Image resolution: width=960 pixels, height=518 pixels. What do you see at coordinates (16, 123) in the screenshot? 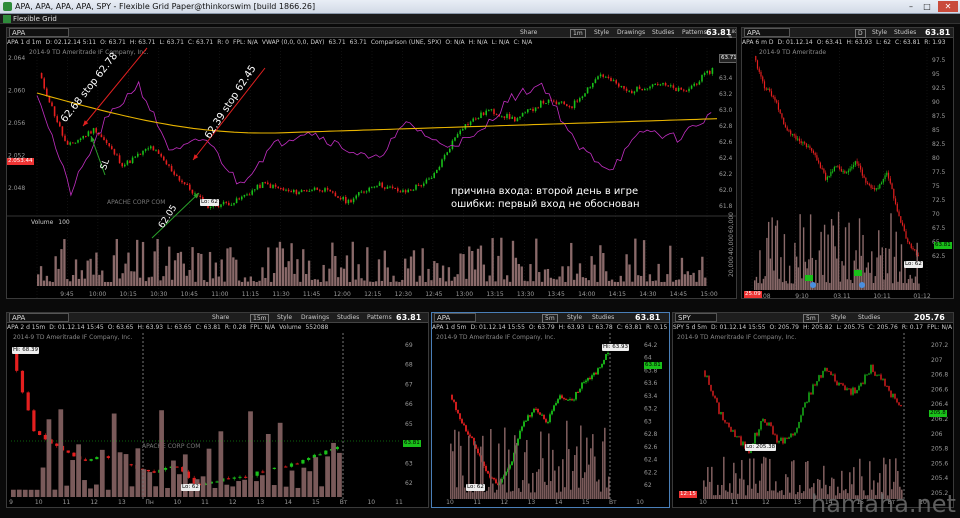
I see `main-left-axis-label: 2.056` at bounding box center [16, 123].